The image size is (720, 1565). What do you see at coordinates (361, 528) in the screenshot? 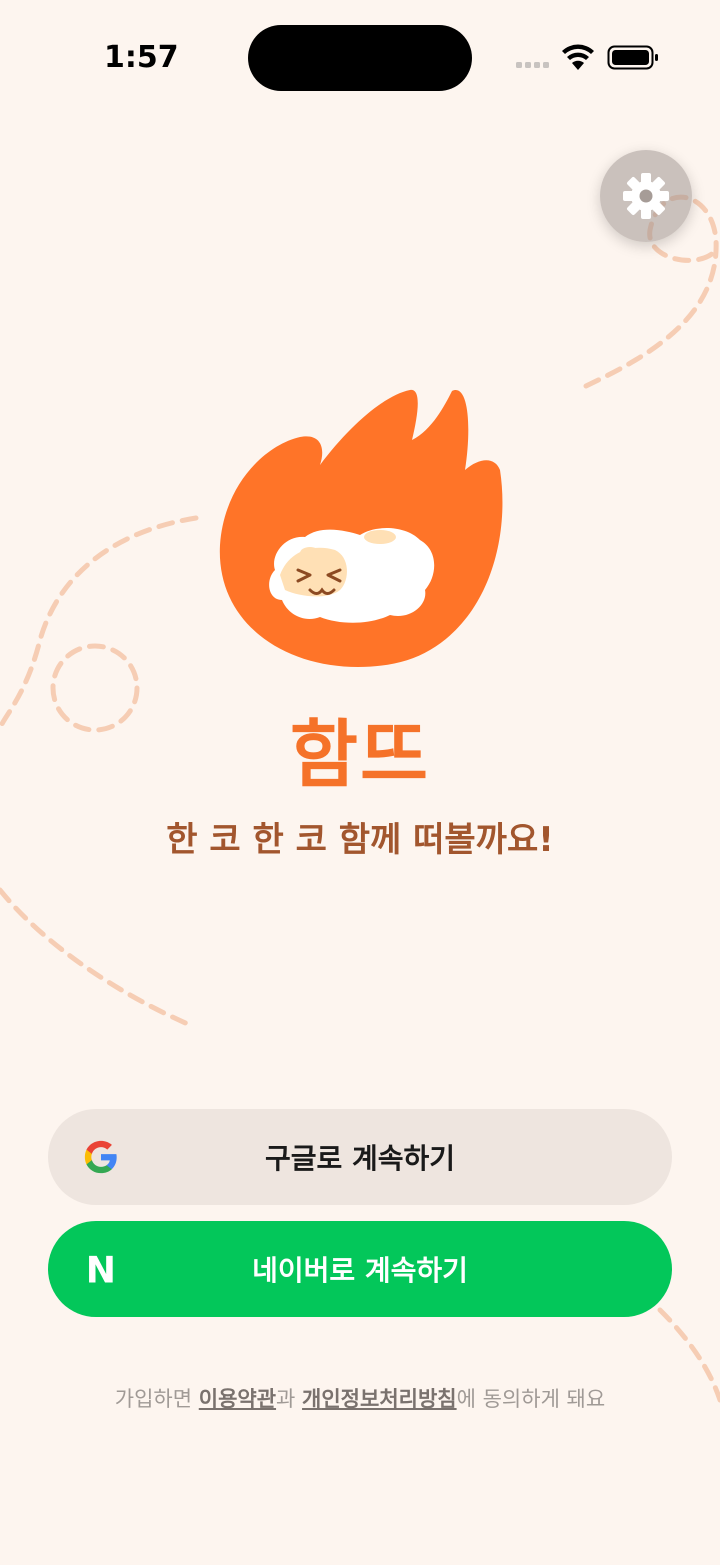
I see `app-logo-fire-hamster` at bounding box center [361, 528].